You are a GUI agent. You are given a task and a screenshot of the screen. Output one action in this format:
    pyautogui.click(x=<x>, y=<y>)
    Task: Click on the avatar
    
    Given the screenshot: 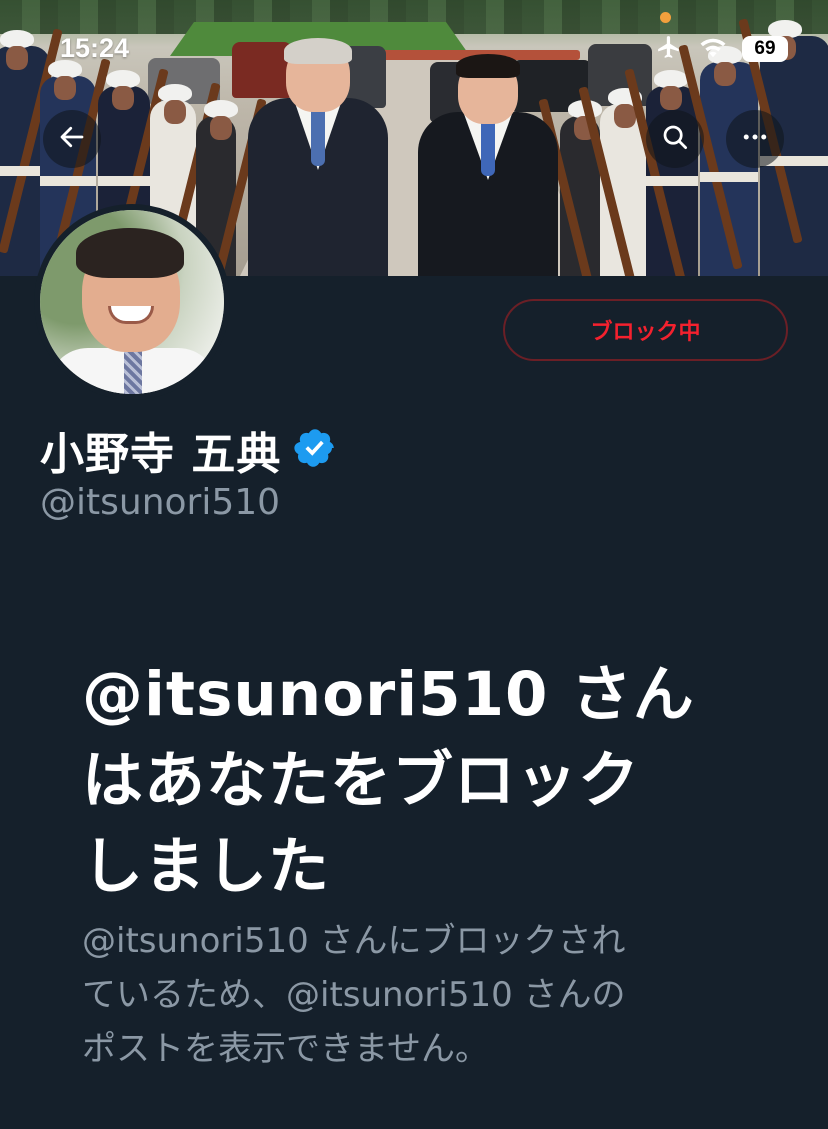 What is the action you would take?
    pyautogui.click(x=132, y=302)
    